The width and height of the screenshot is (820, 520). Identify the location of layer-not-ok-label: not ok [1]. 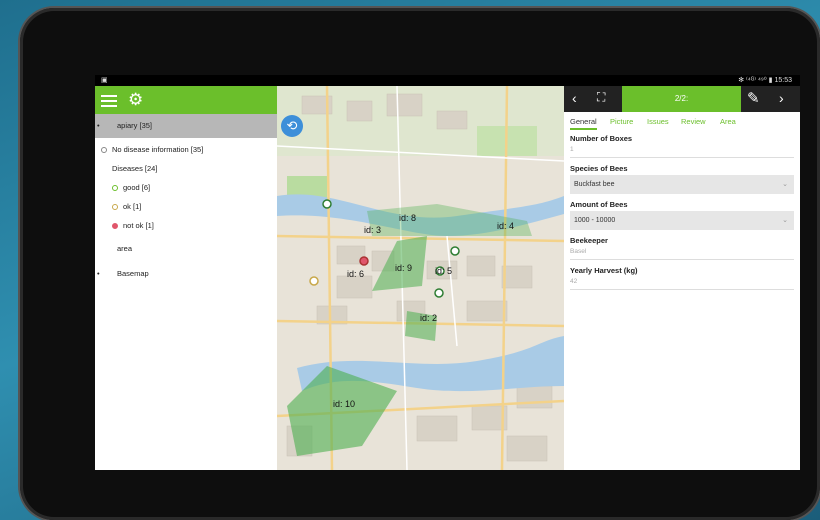
(138, 225).